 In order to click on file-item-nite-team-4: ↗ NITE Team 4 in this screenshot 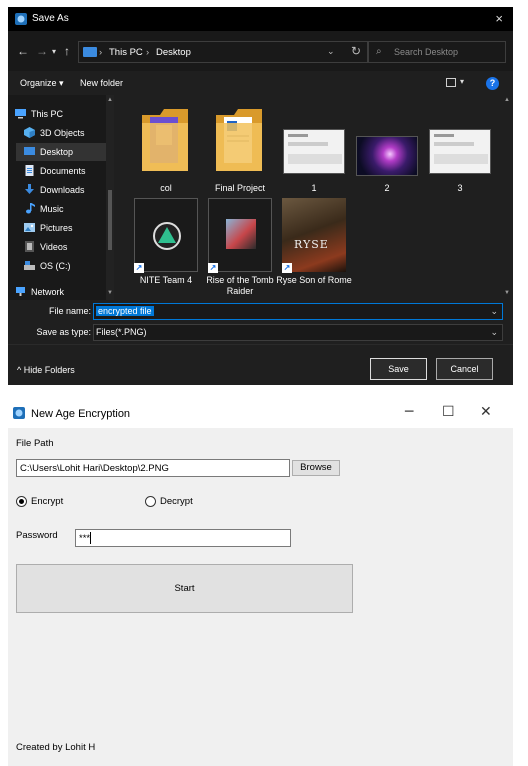, I will do `click(166, 247)`.